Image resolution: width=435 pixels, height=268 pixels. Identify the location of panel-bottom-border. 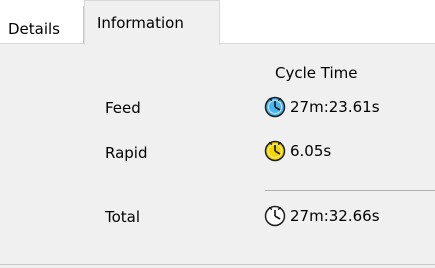
(217, 264).